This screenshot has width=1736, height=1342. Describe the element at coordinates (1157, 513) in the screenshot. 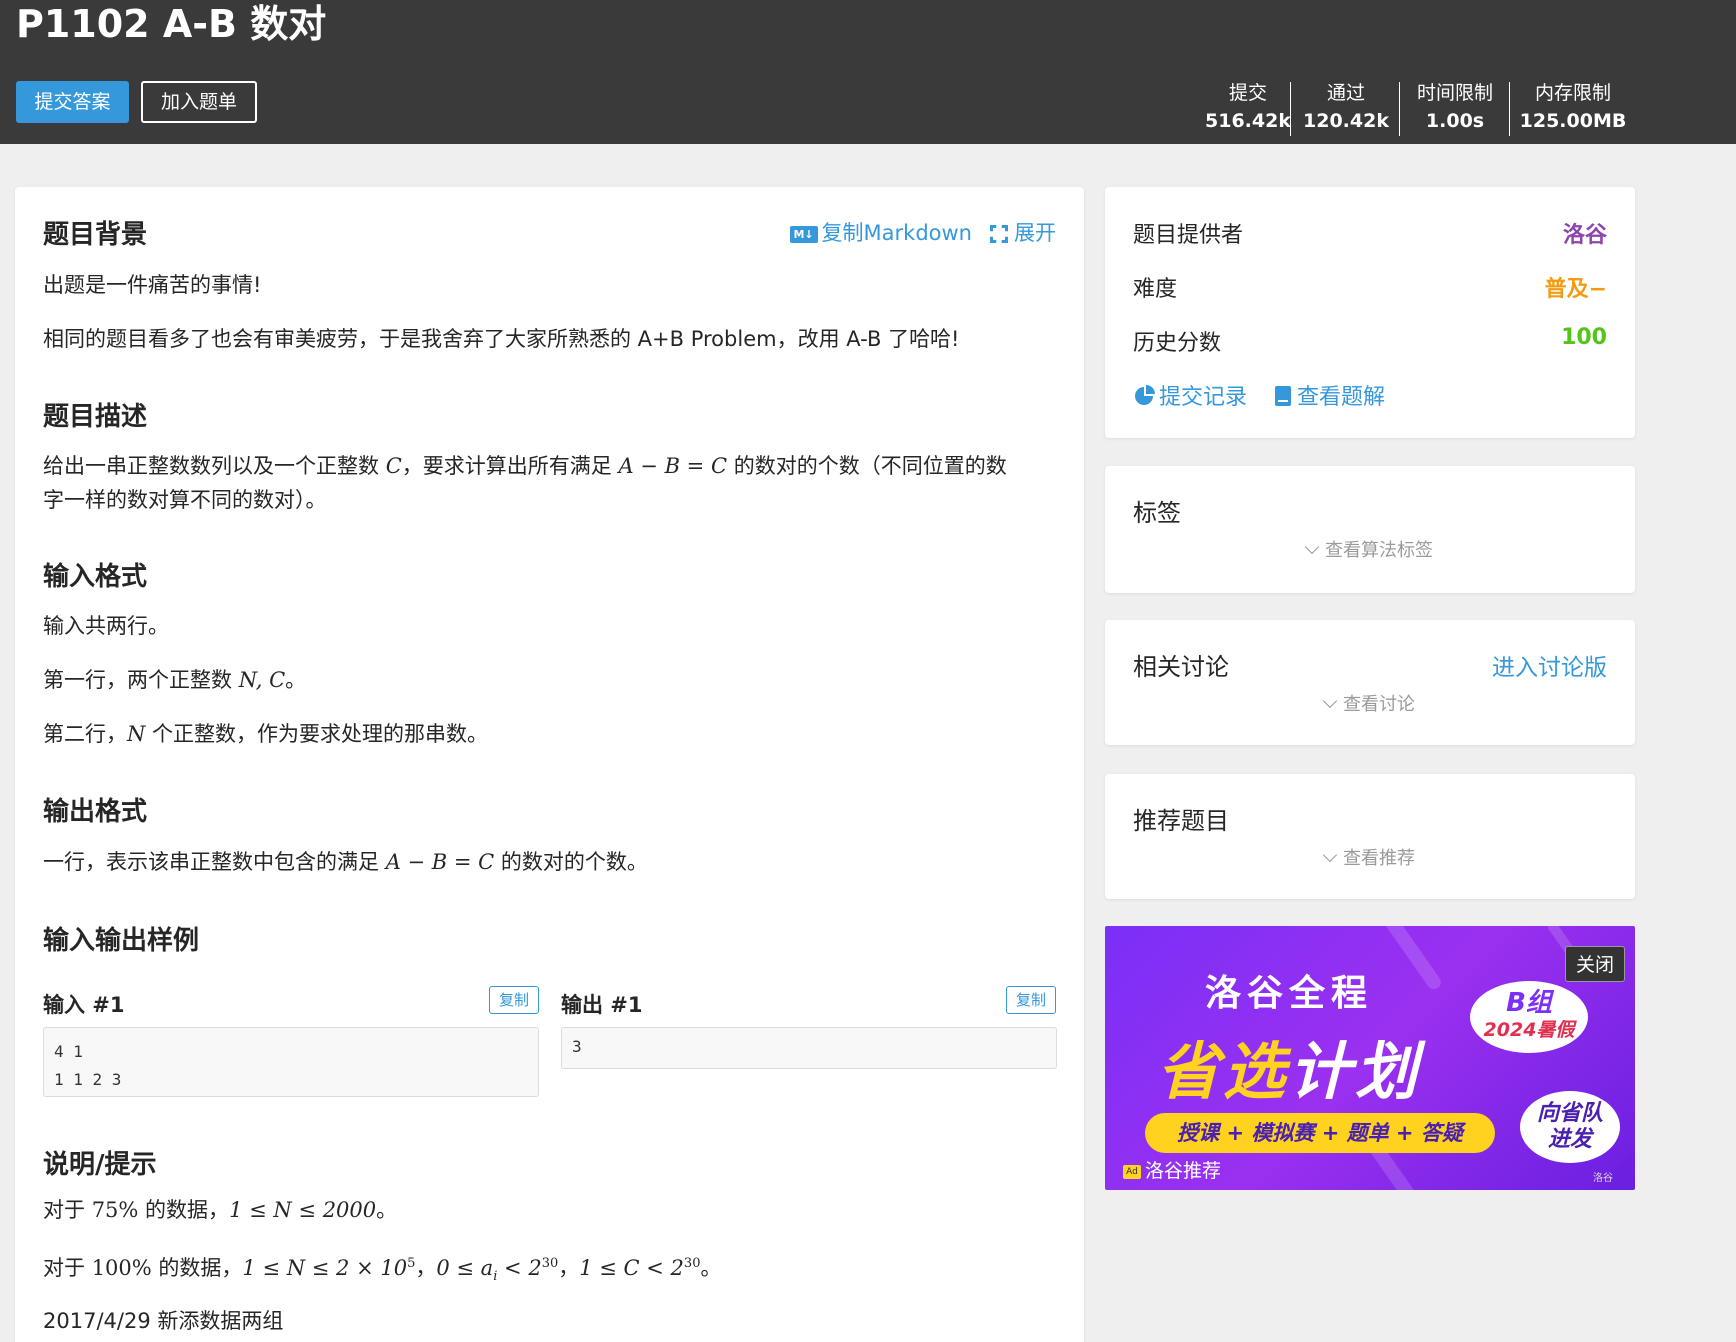

I see `tags-title: 标签` at that location.